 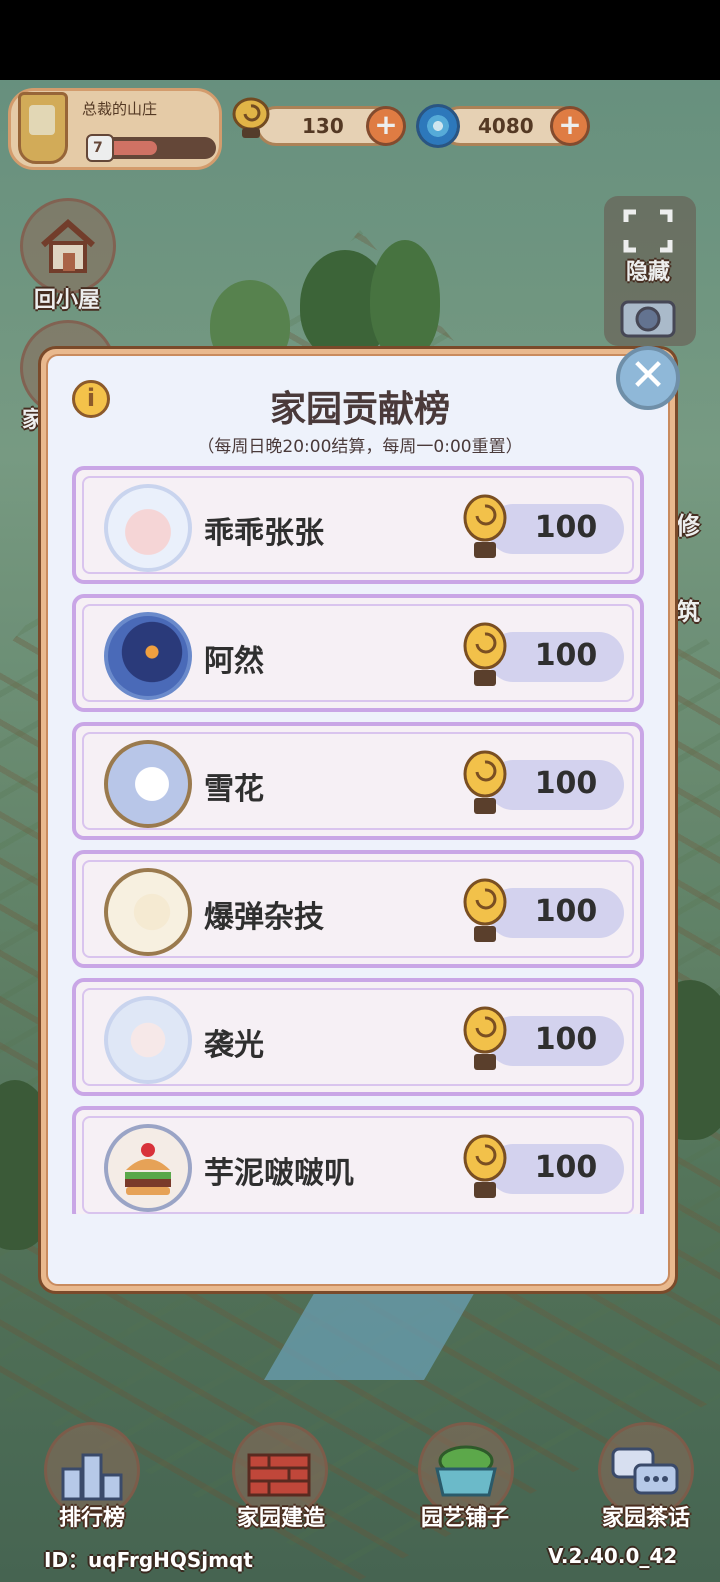 I want to click on list-item: 爆弹杂技 100, so click(x=358, y=909).